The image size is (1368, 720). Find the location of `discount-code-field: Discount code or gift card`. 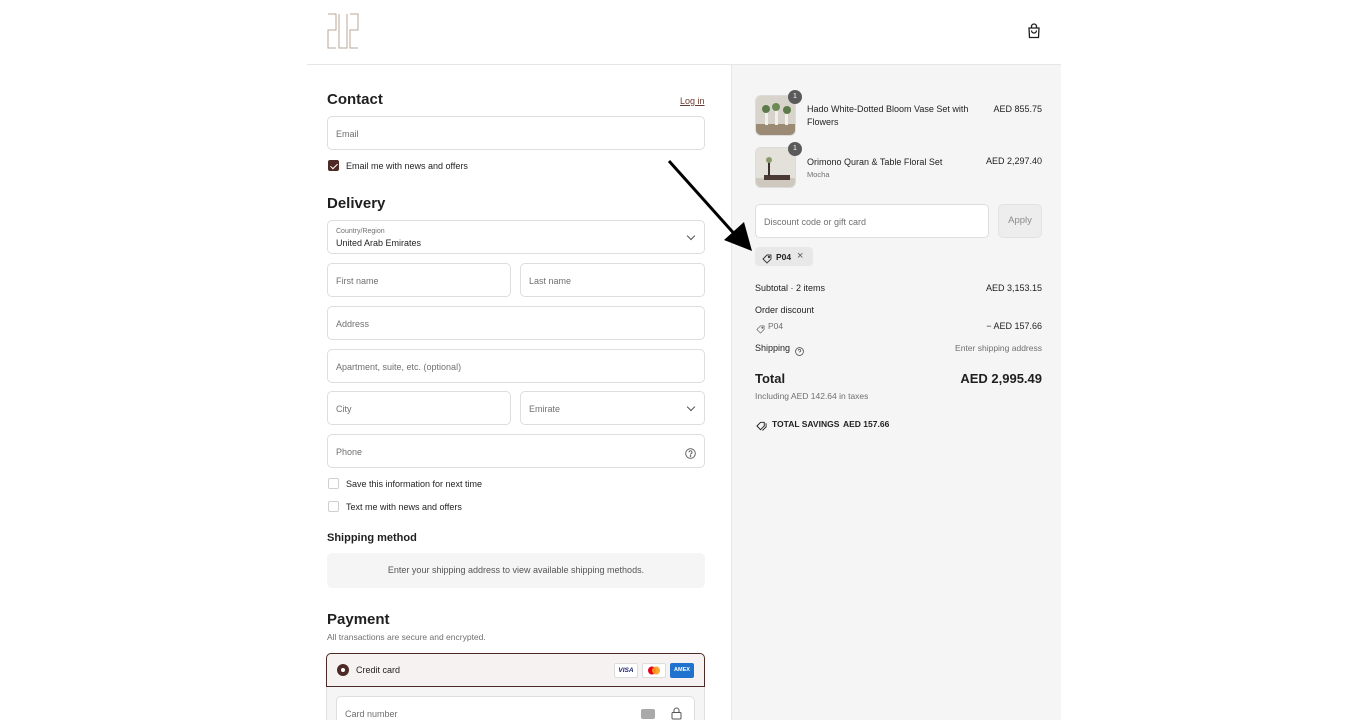

discount-code-field: Discount code or gift card is located at coordinates (872, 221).